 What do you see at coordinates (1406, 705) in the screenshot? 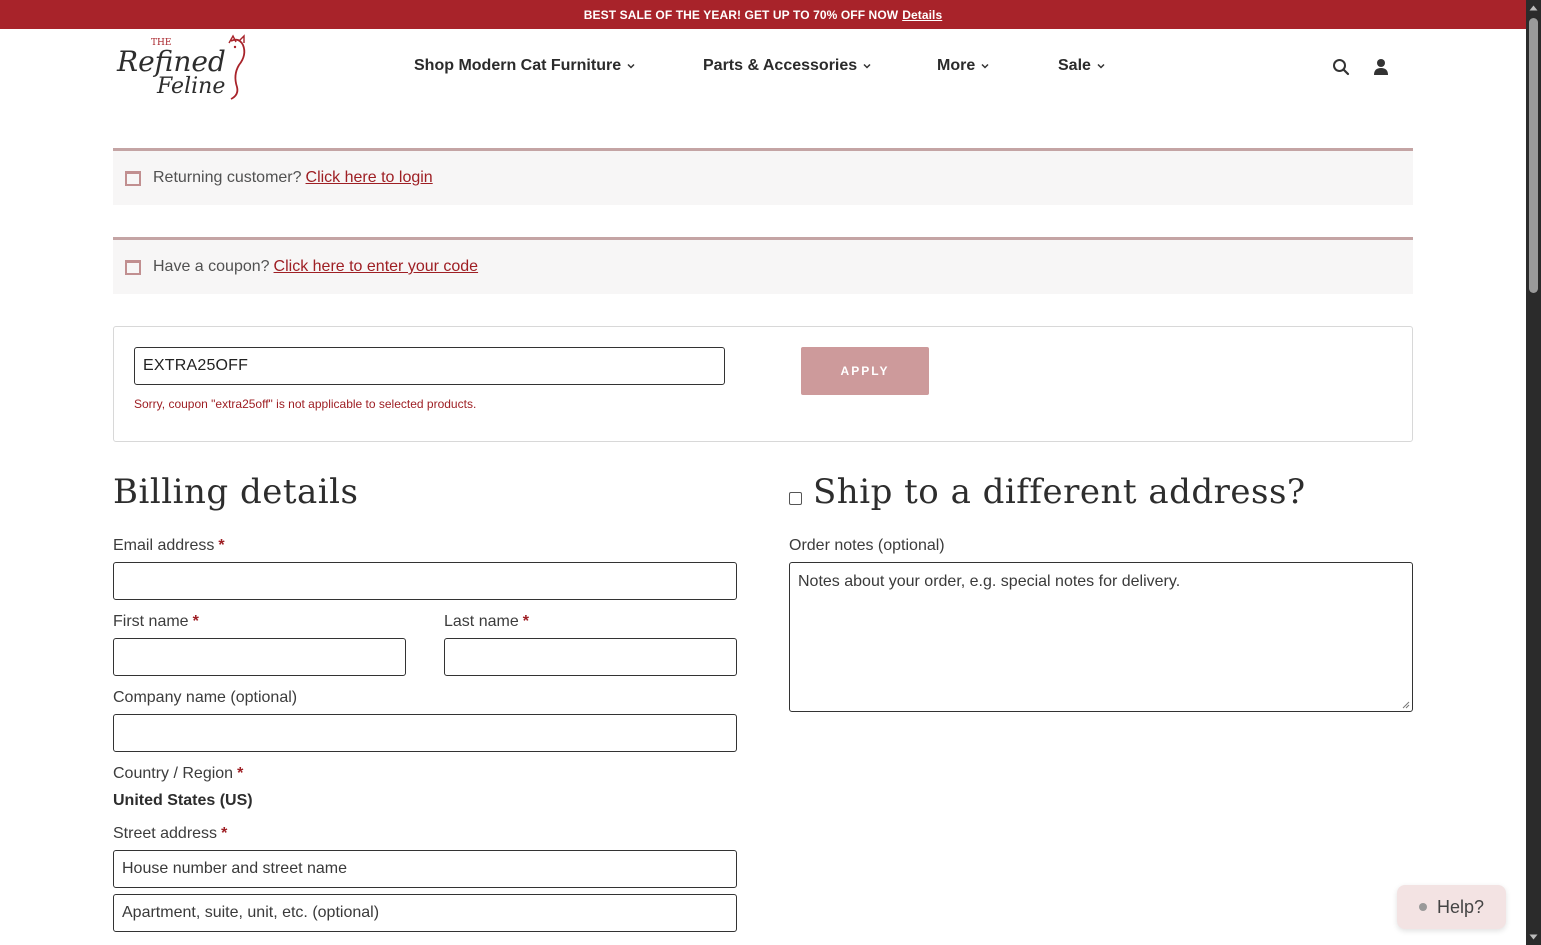
I see `resize-handle-icon` at bounding box center [1406, 705].